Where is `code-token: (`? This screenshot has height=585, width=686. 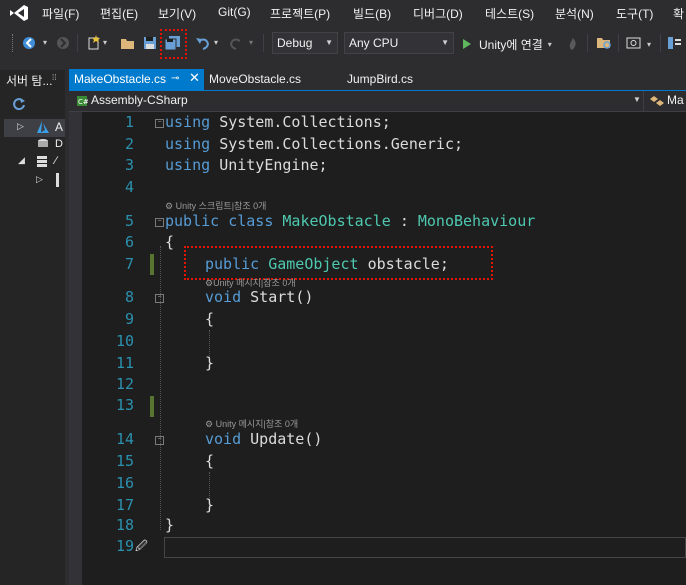 code-token: ( is located at coordinates (300, 297).